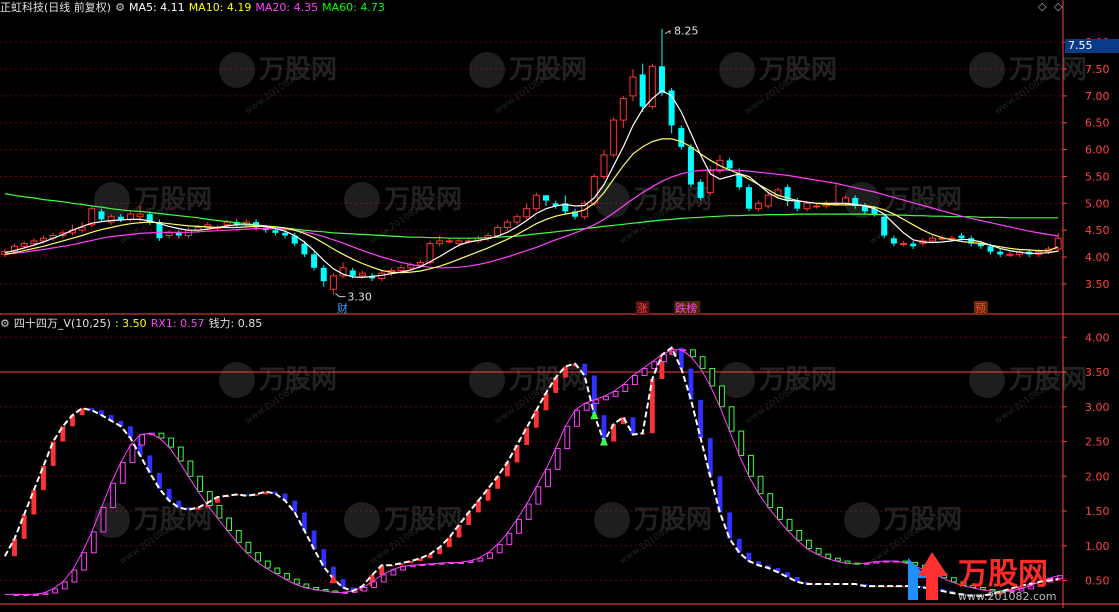  What do you see at coordinates (1097, 442) in the screenshot?
I see `y-tick-label: 2.50` at bounding box center [1097, 442].